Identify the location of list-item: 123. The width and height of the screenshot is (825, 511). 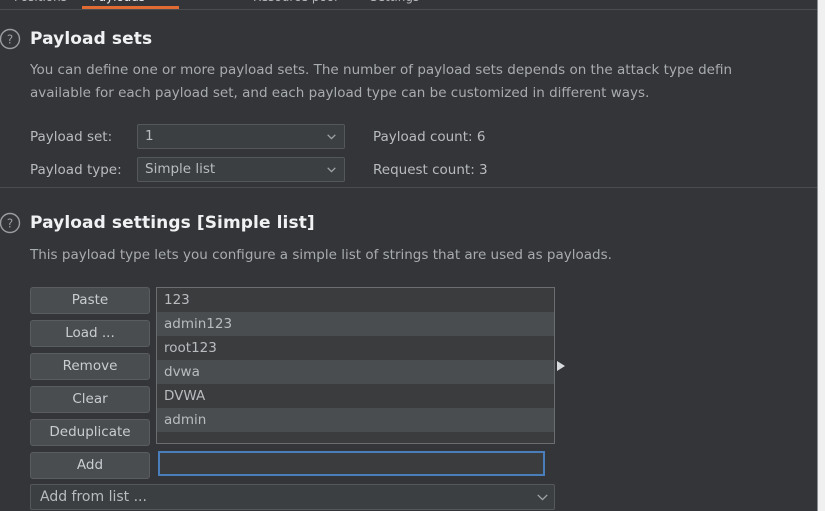
(355, 300).